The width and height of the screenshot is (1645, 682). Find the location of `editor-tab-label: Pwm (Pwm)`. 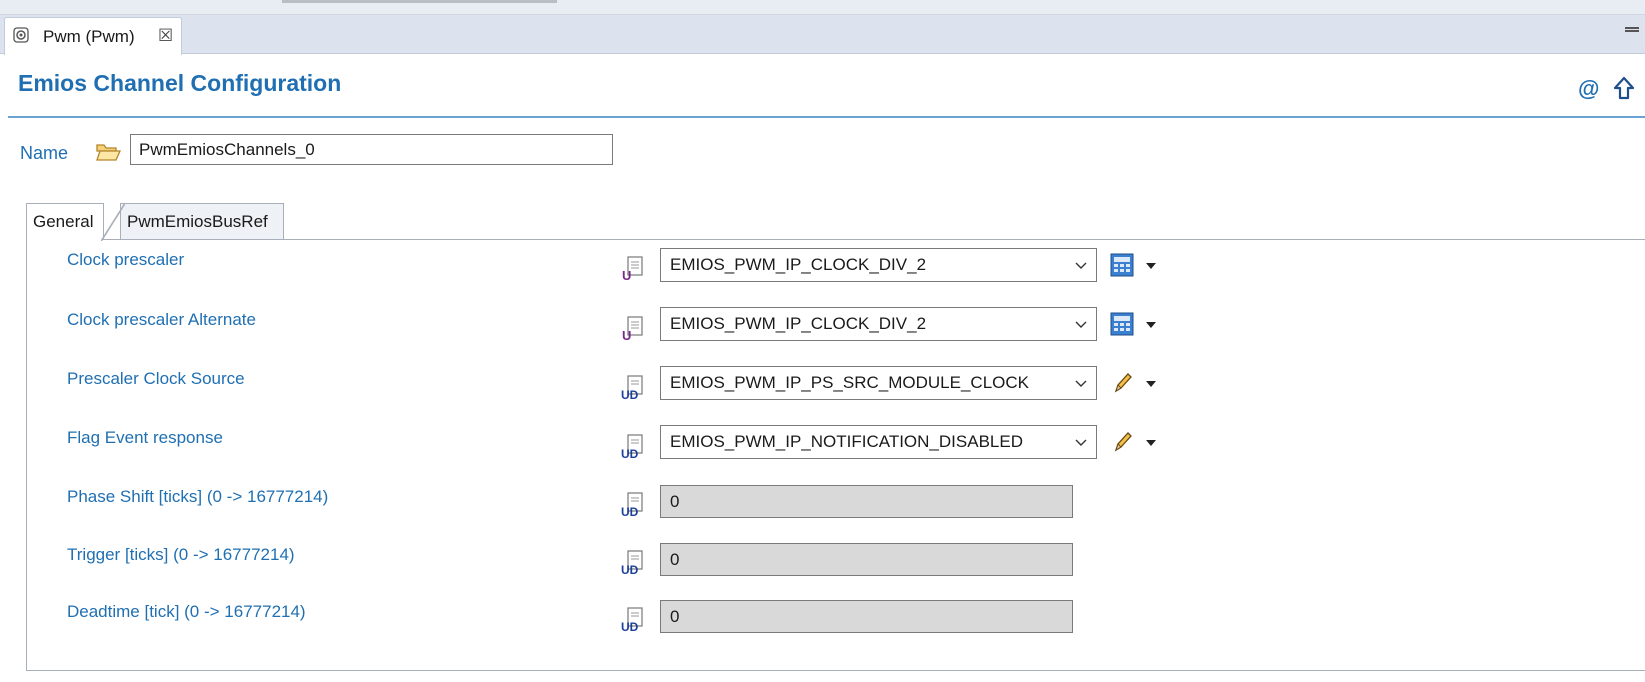

editor-tab-label: Pwm (Pwm) is located at coordinates (89, 36).